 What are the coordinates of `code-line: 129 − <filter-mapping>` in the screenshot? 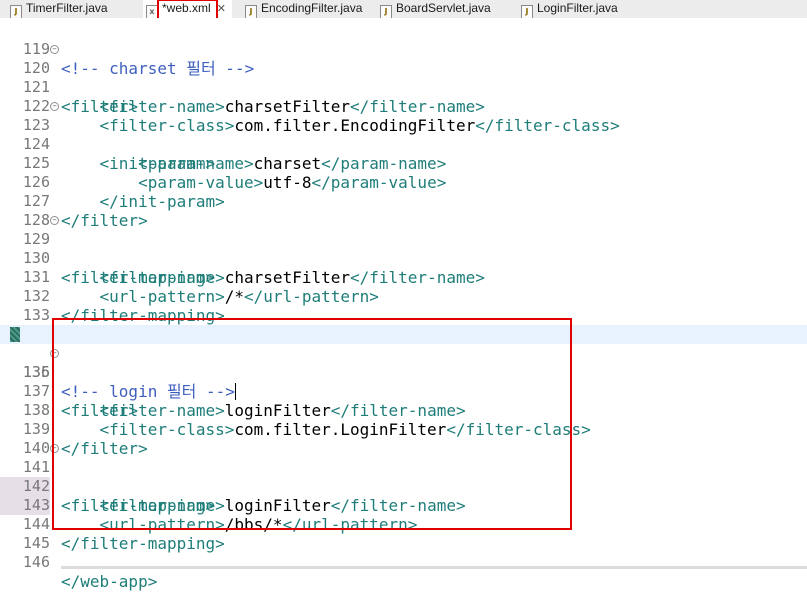 It's located at (119, 251).